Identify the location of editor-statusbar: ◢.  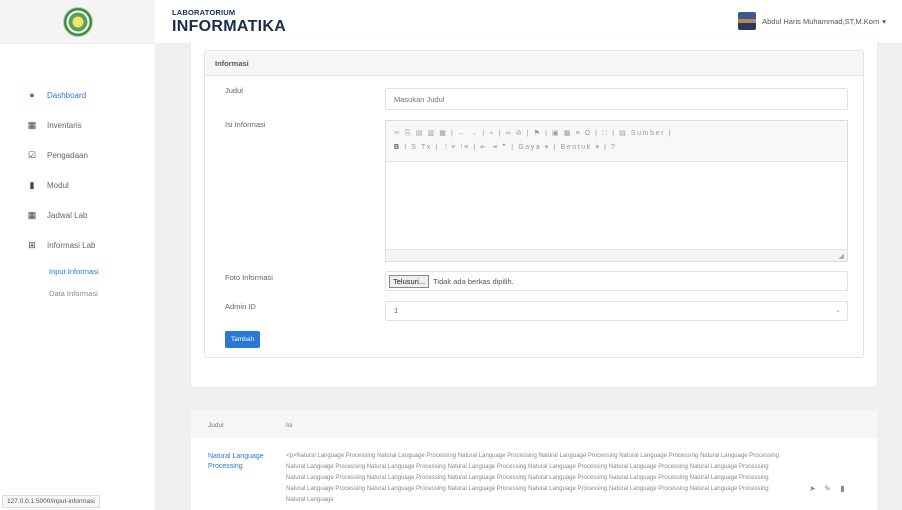
(616, 255).